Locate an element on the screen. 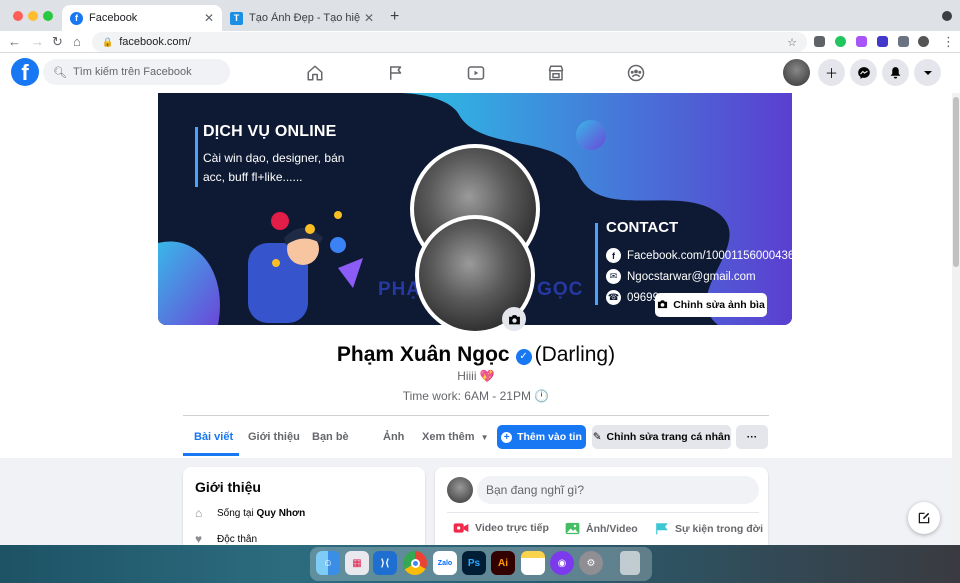  verified-badge-icon: ✓ is located at coordinates (523, 357).